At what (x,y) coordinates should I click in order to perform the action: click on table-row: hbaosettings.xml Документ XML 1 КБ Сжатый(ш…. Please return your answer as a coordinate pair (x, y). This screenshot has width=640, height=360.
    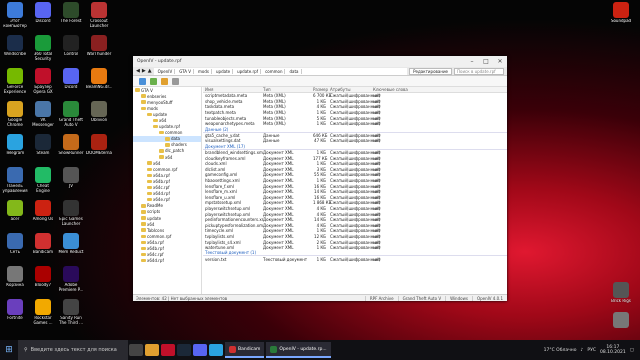
    Looking at the image, I should click on (355, 181).